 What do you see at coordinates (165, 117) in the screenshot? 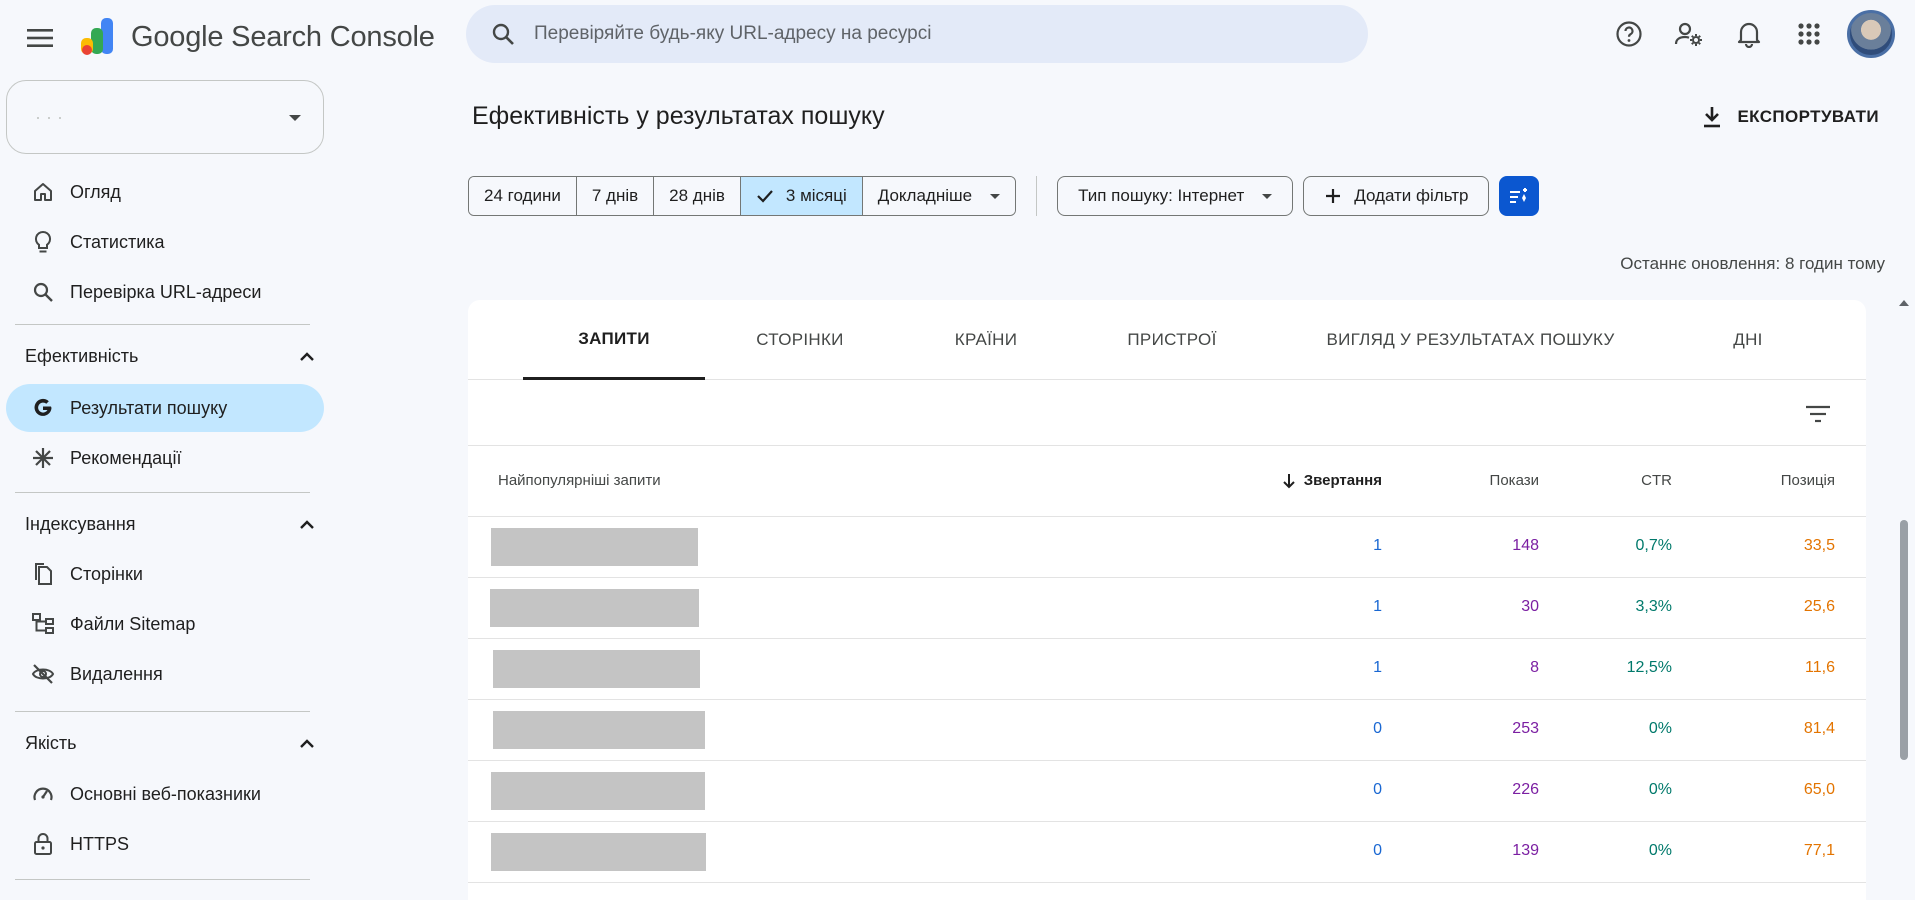
I see `property-selector: · · ·` at bounding box center [165, 117].